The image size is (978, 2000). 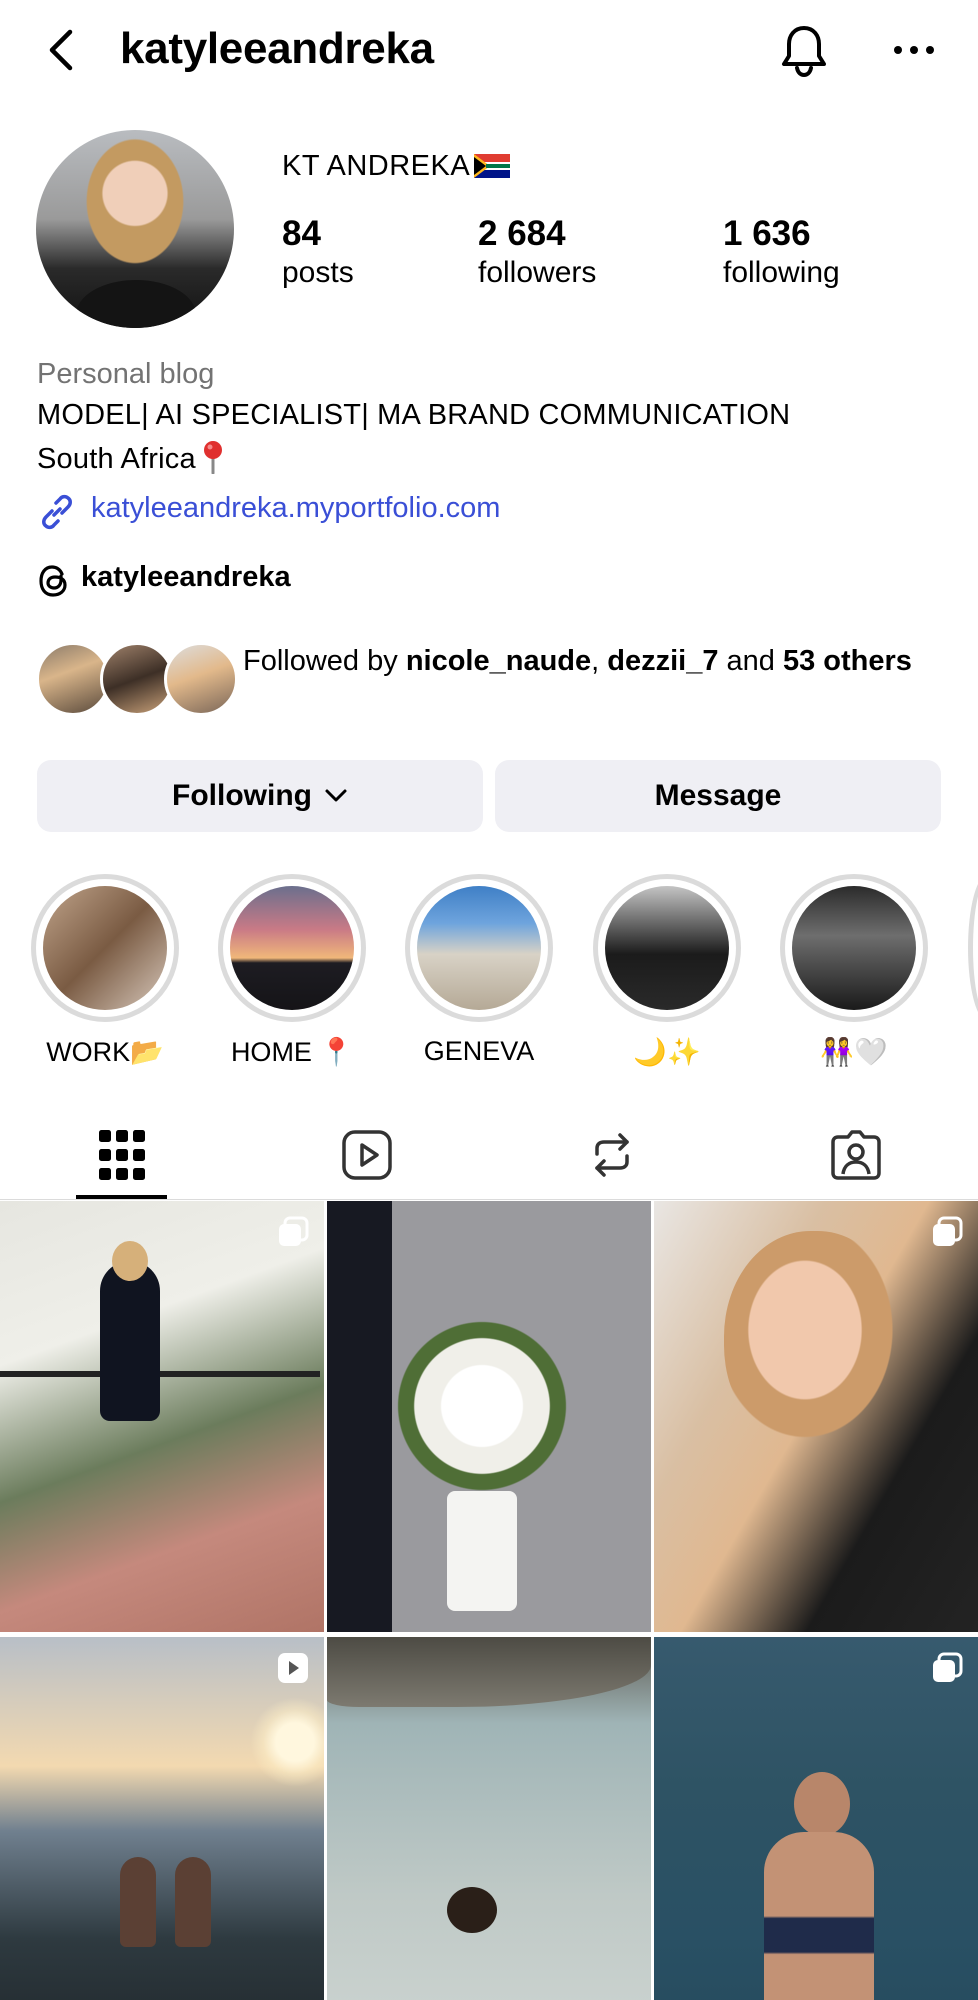 What do you see at coordinates (324, 661) in the screenshot?
I see `followed-by-prefix: Followed by` at bounding box center [324, 661].